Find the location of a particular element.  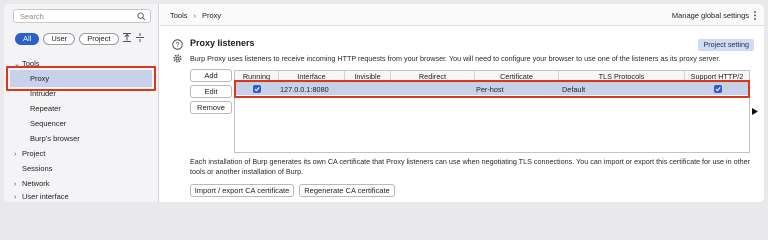

tree-controls is located at coordinates (133, 37).